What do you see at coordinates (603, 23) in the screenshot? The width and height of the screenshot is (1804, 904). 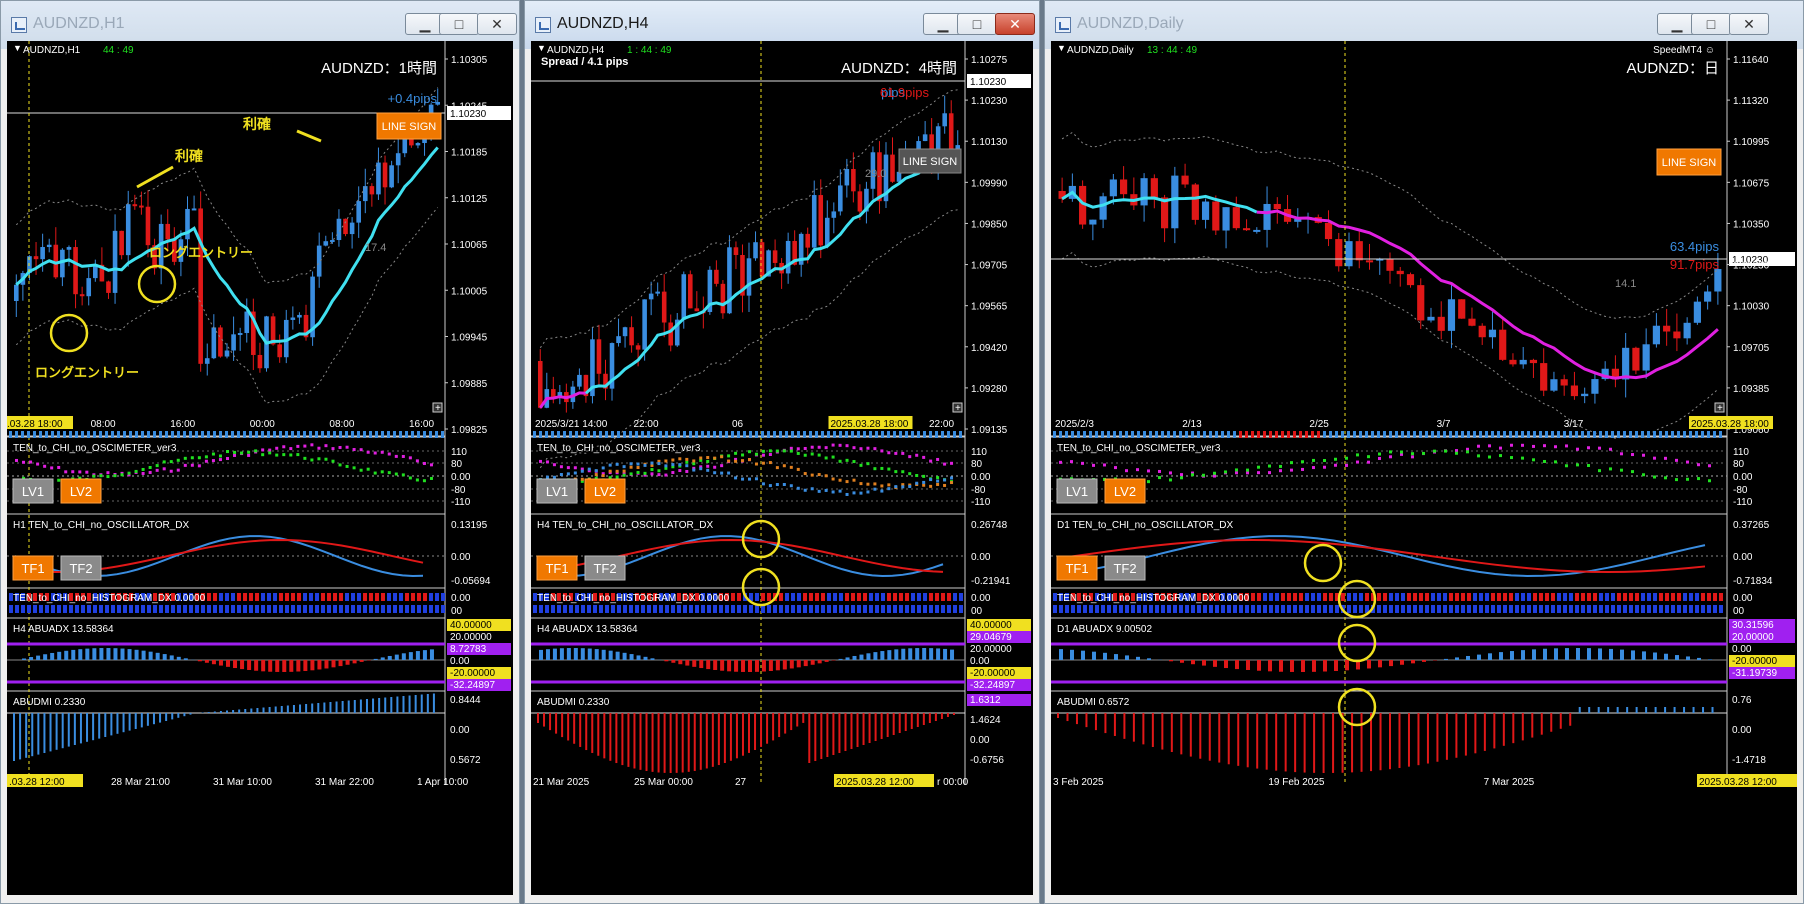 I see `window-title: AUDNZD,H4` at bounding box center [603, 23].